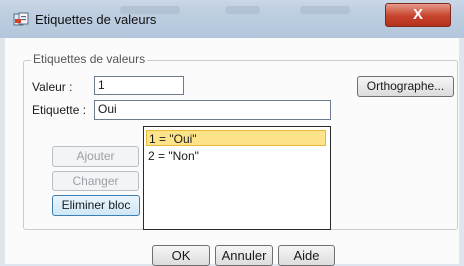  What do you see at coordinates (96, 205) in the screenshot?
I see `eliminer-bloc-button: Eliminer bloc` at bounding box center [96, 205].